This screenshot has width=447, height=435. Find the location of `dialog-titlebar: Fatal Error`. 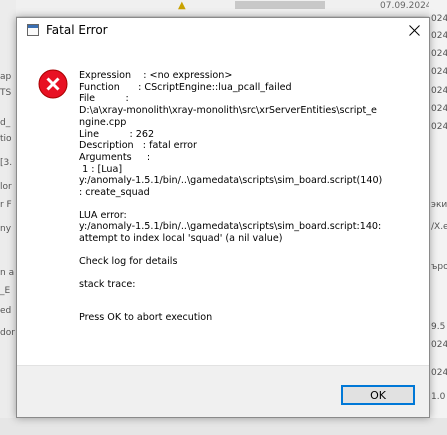

dialog-titlebar: Fatal Error is located at coordinates (223, 30).